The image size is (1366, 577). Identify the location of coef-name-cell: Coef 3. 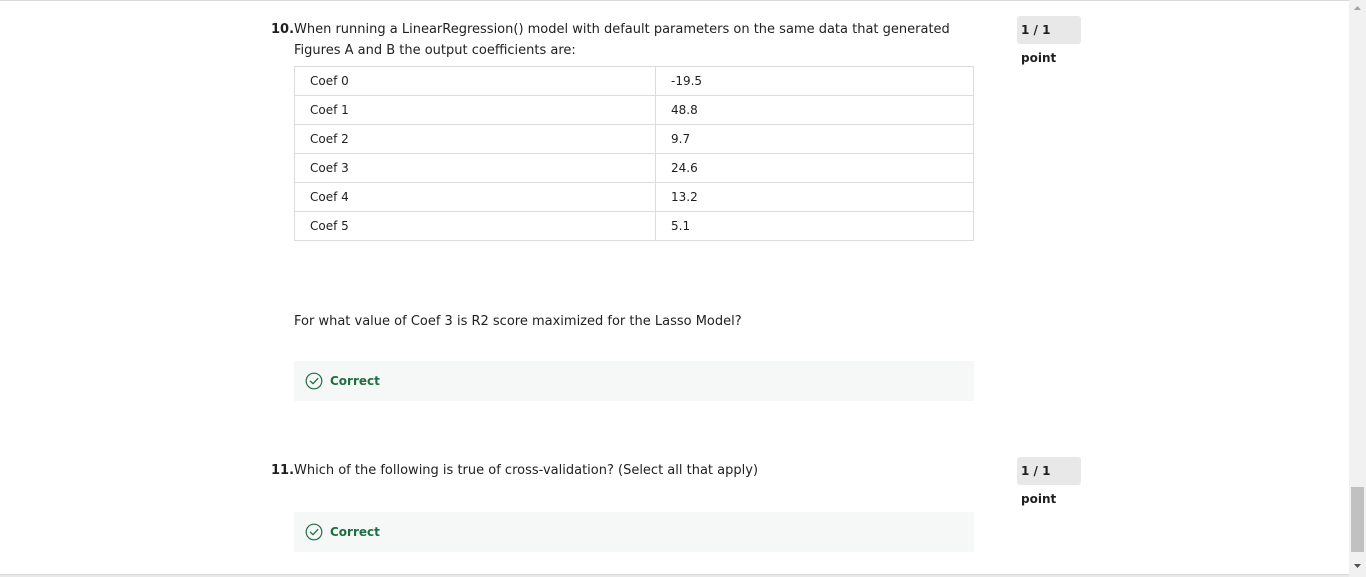
(475, 168).